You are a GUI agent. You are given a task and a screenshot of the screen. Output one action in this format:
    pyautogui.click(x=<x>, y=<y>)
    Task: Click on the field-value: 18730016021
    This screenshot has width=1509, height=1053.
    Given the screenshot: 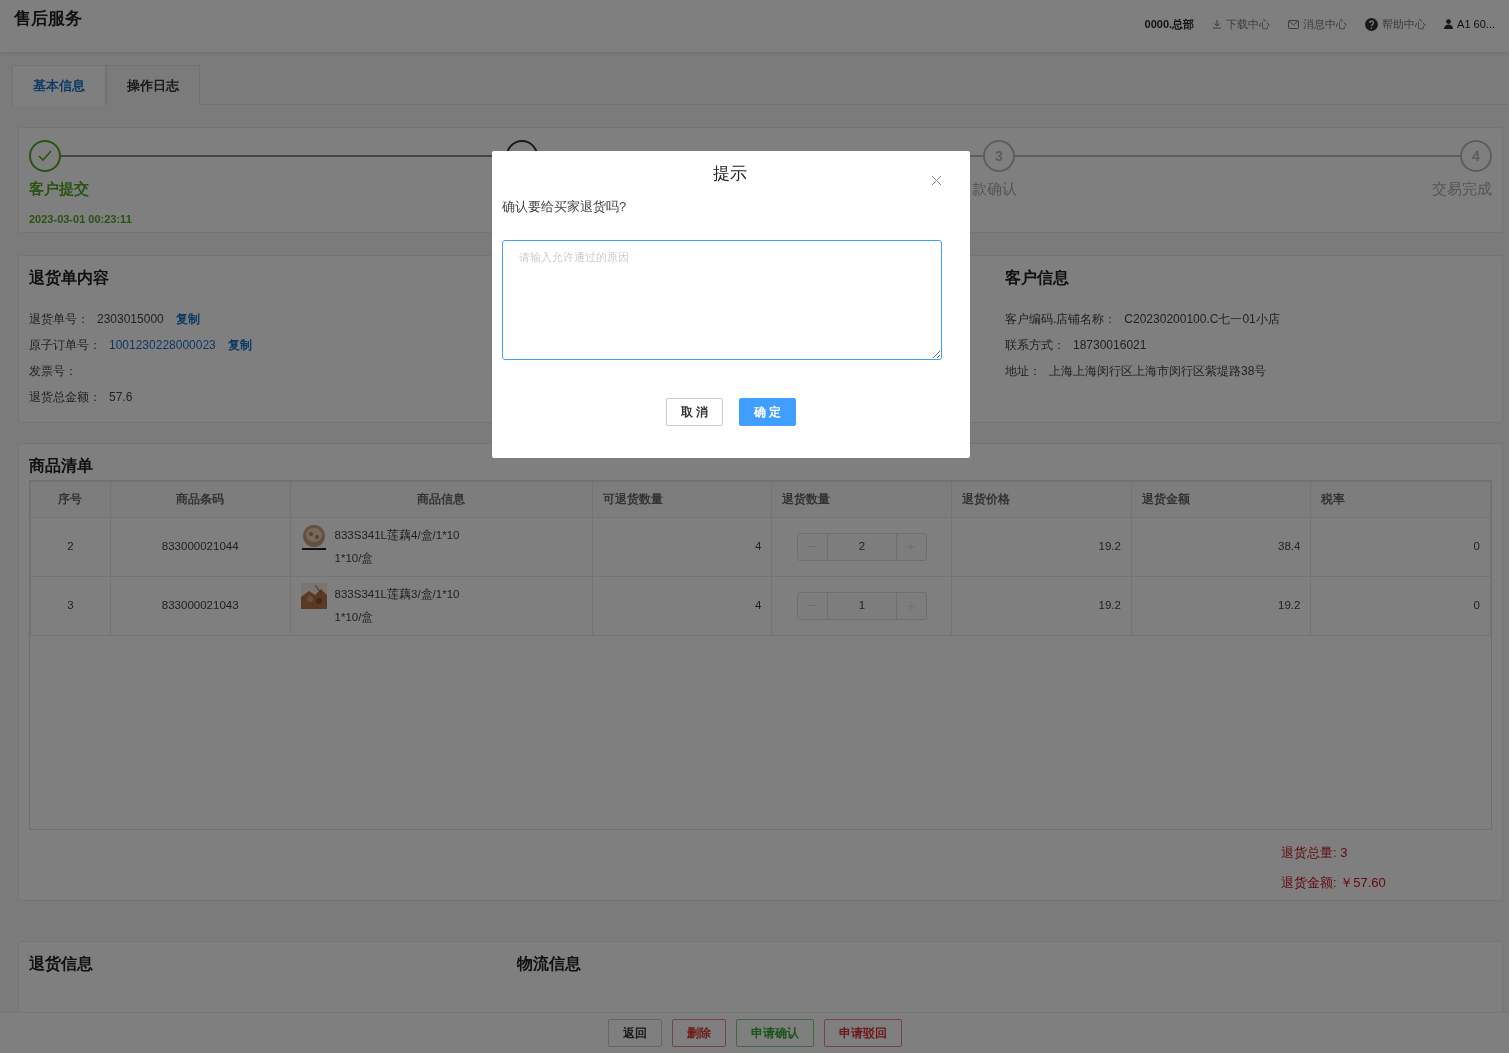 What is the action you would take?
    pyautogui.click(x=1110, y=345)
    